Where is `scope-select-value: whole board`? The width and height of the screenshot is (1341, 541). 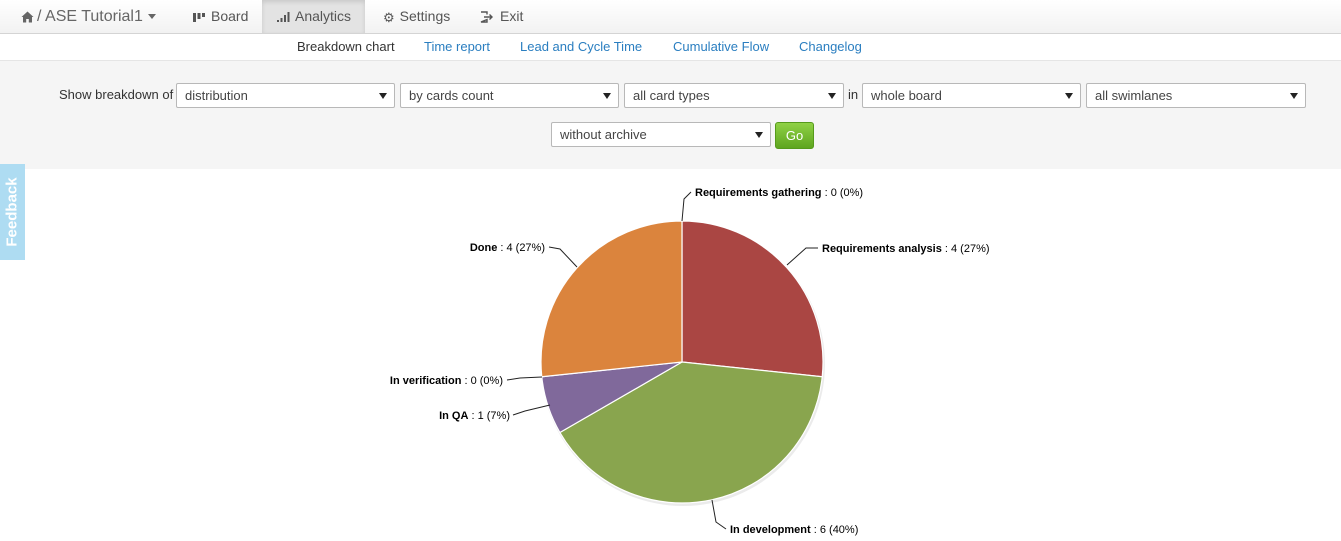 scope-select-value: whole board is located at coordinates (906, 95).